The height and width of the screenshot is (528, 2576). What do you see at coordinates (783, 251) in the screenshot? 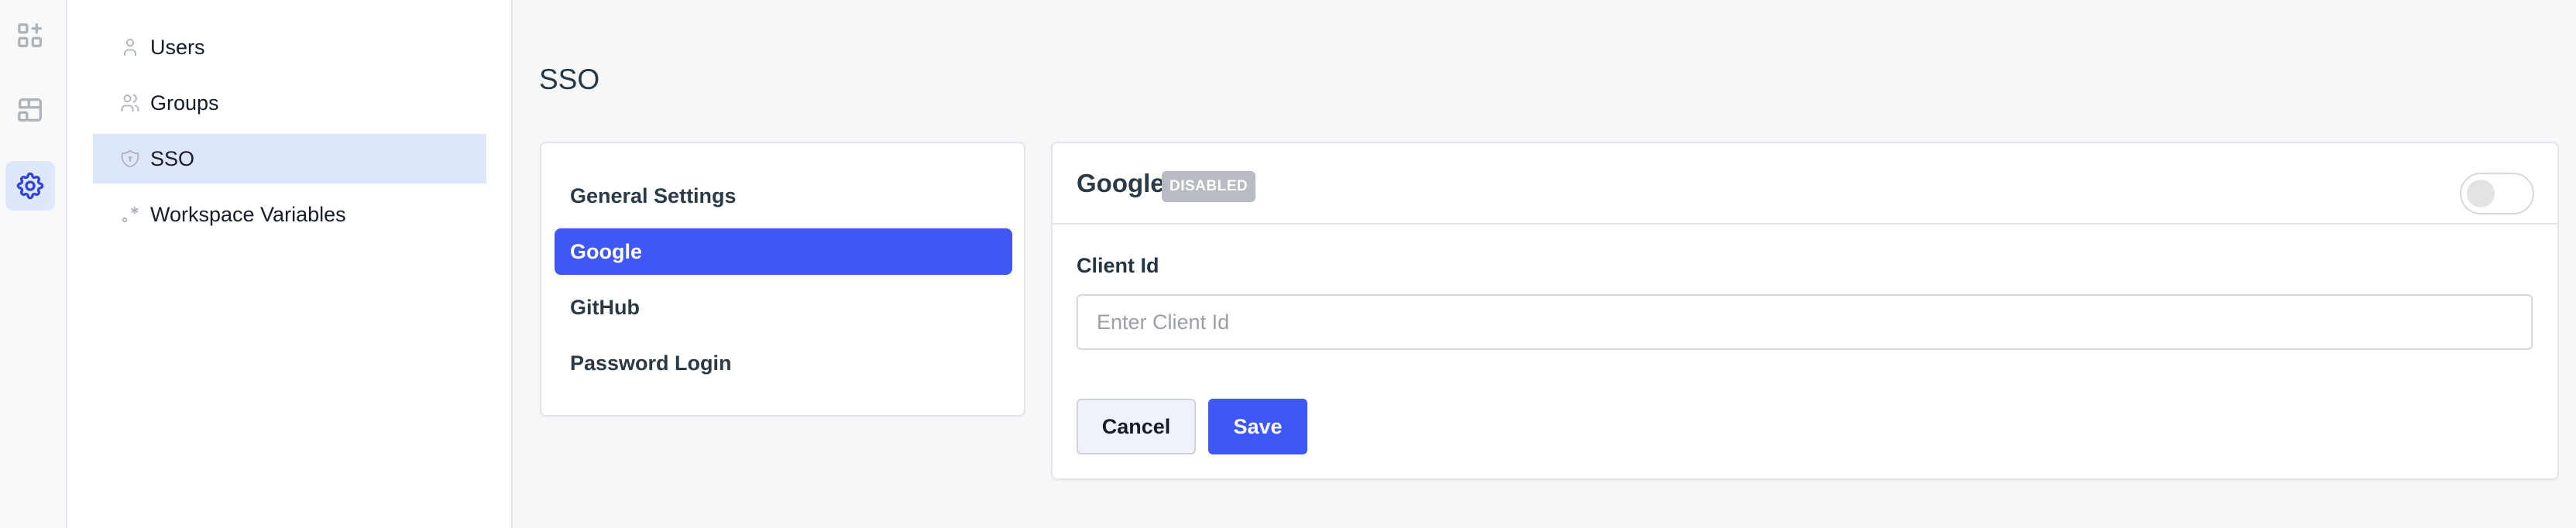
I see `sso-nav-google: Google` at bounding box center [783, 251].